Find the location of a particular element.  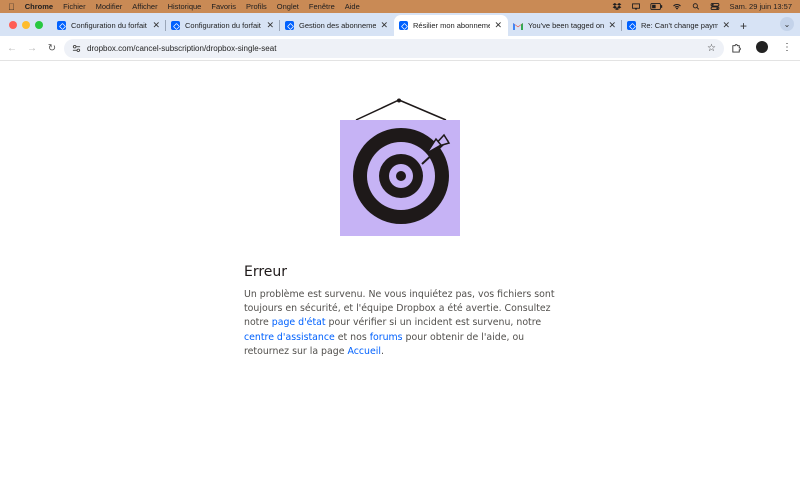

tab-configuration-1: Configuration du forfait ✕ is located at coordinates (109, 25).